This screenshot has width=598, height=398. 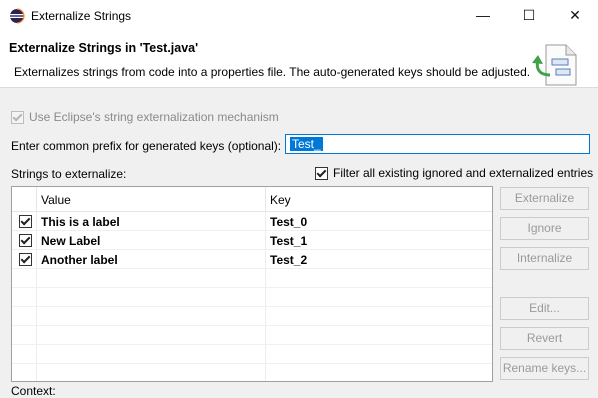 I want to click on table-row: This is a label Test_0, so click(x=252, y=221).